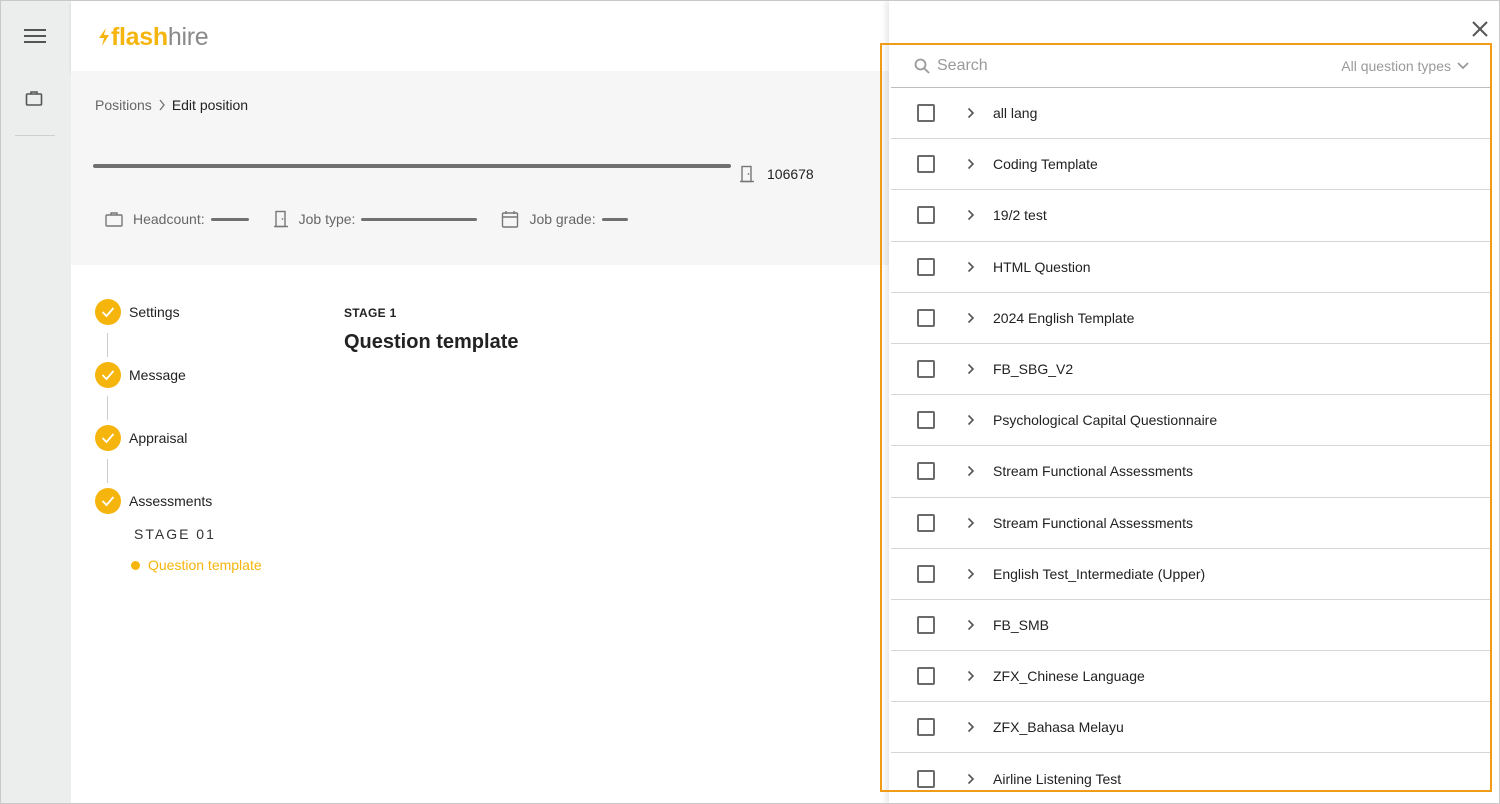 This screenshot has height=804, width=1500. I want to click on question-type-value: All question types, so click(1396, 66).